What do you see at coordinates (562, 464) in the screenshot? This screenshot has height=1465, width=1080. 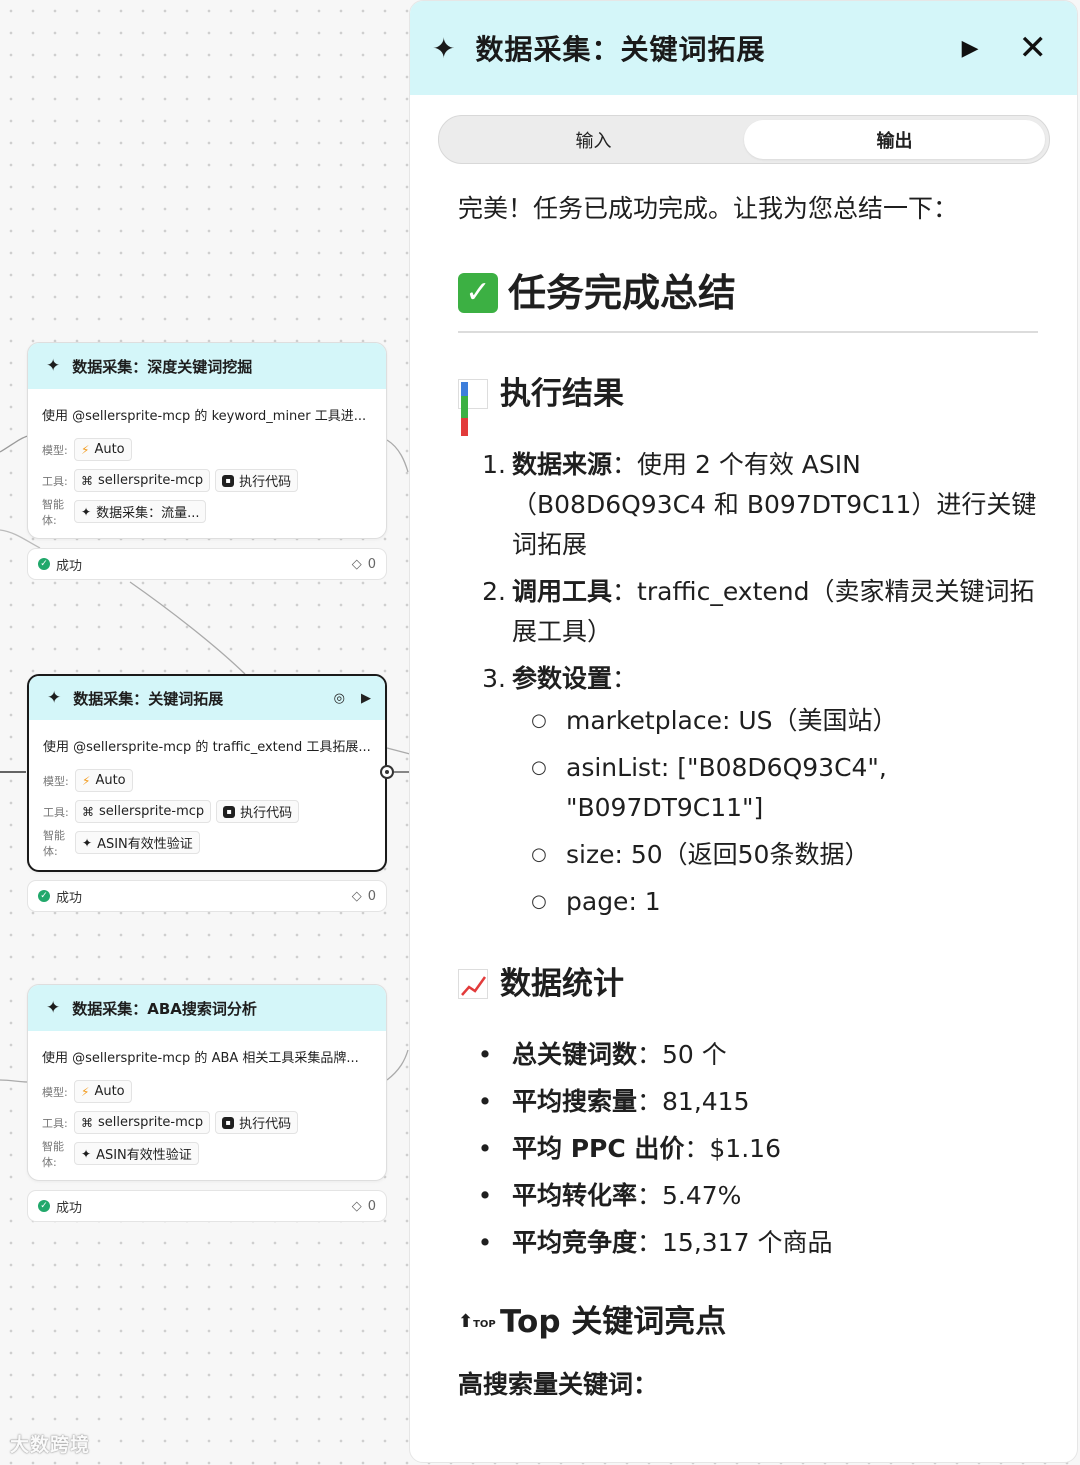 I see `item-label: 数据来源` at bounding box center [562, 464].